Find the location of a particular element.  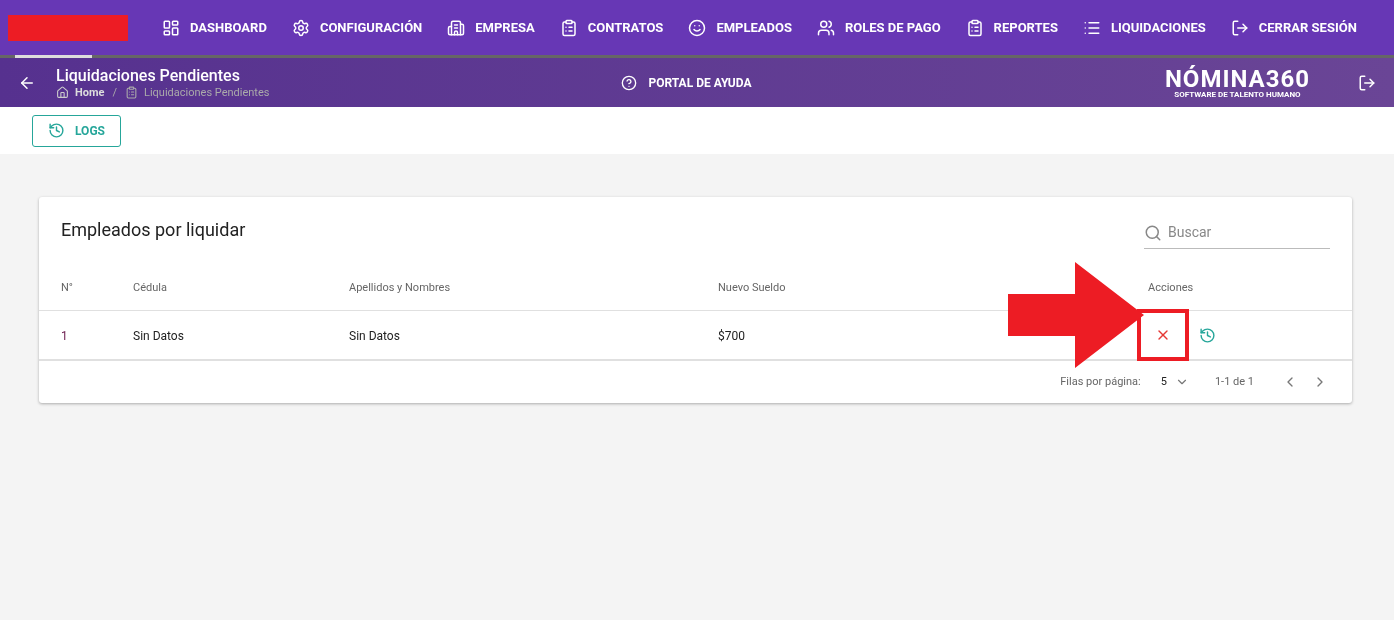

logo-tagline: SOFTWARE DE TALENTO HUMANO is located at coordinates (1237, 94).